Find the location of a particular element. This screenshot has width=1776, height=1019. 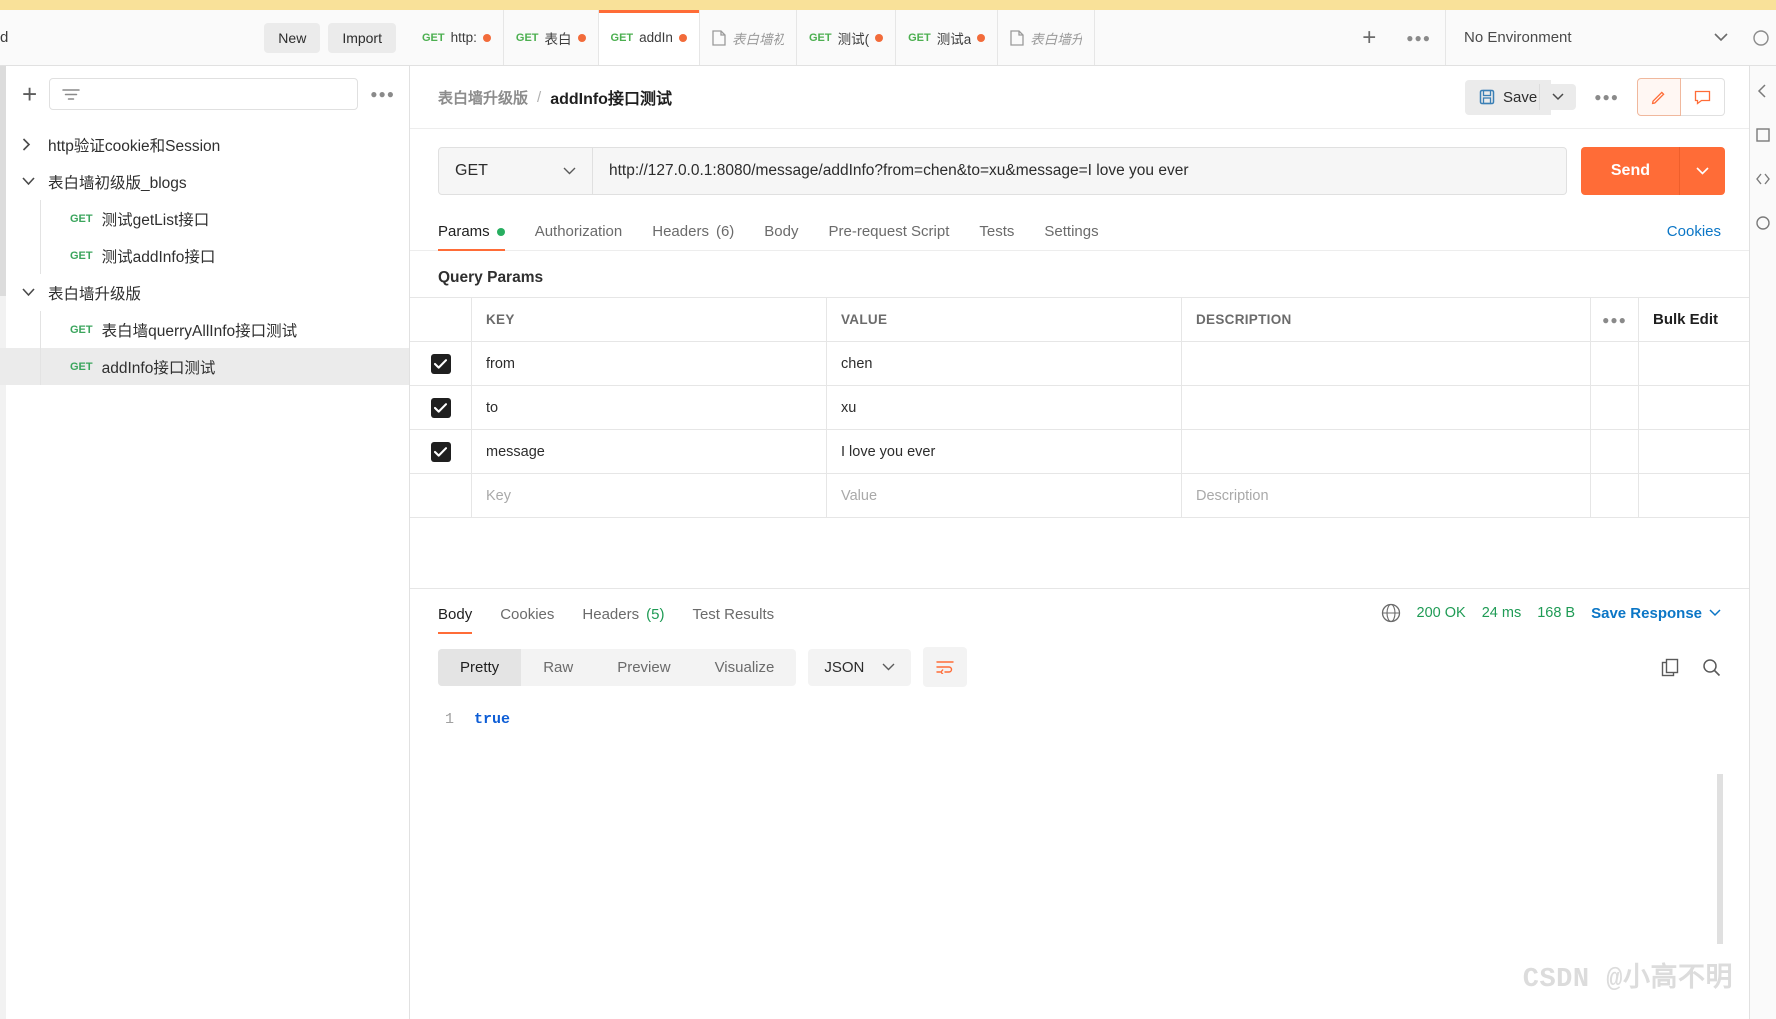

new-tab-button: + is located at coordinates (1369, 37).